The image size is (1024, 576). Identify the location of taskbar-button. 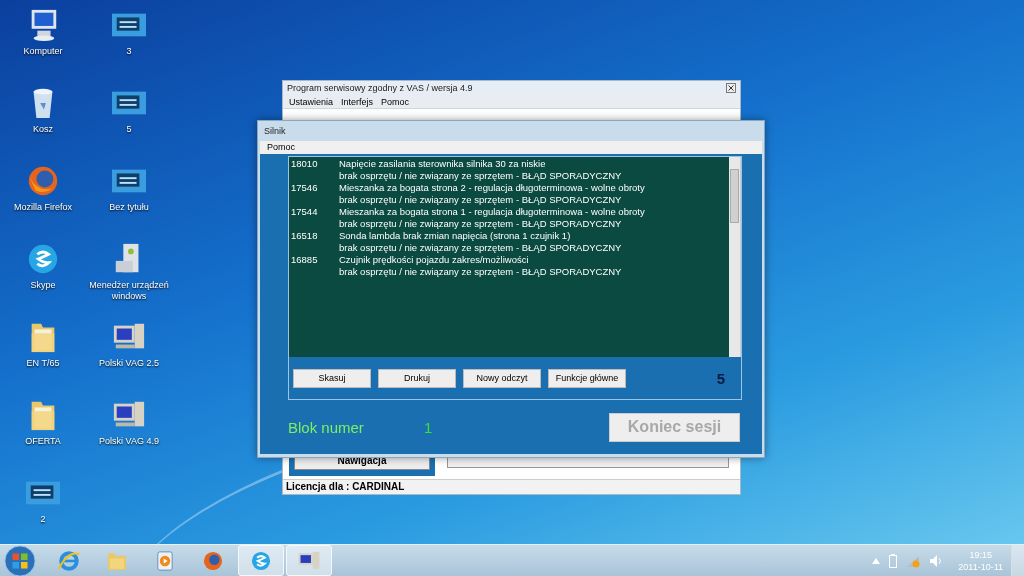
(309, 560).